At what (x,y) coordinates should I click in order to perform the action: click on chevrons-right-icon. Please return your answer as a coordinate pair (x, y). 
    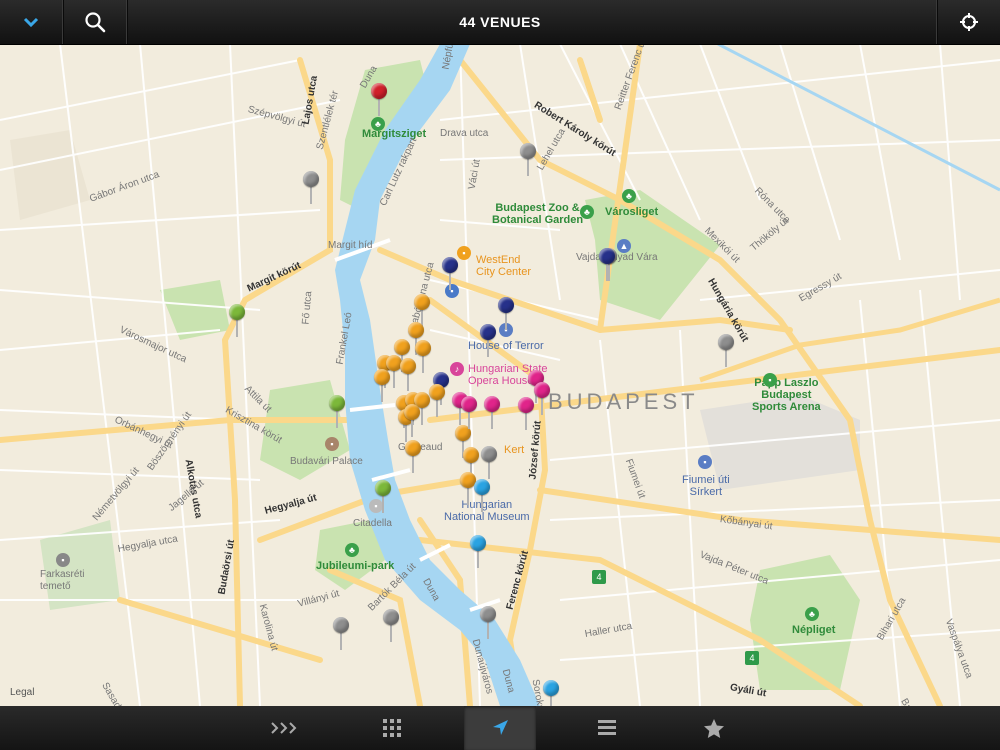
    Looking at the image, I should click on (284, 728).